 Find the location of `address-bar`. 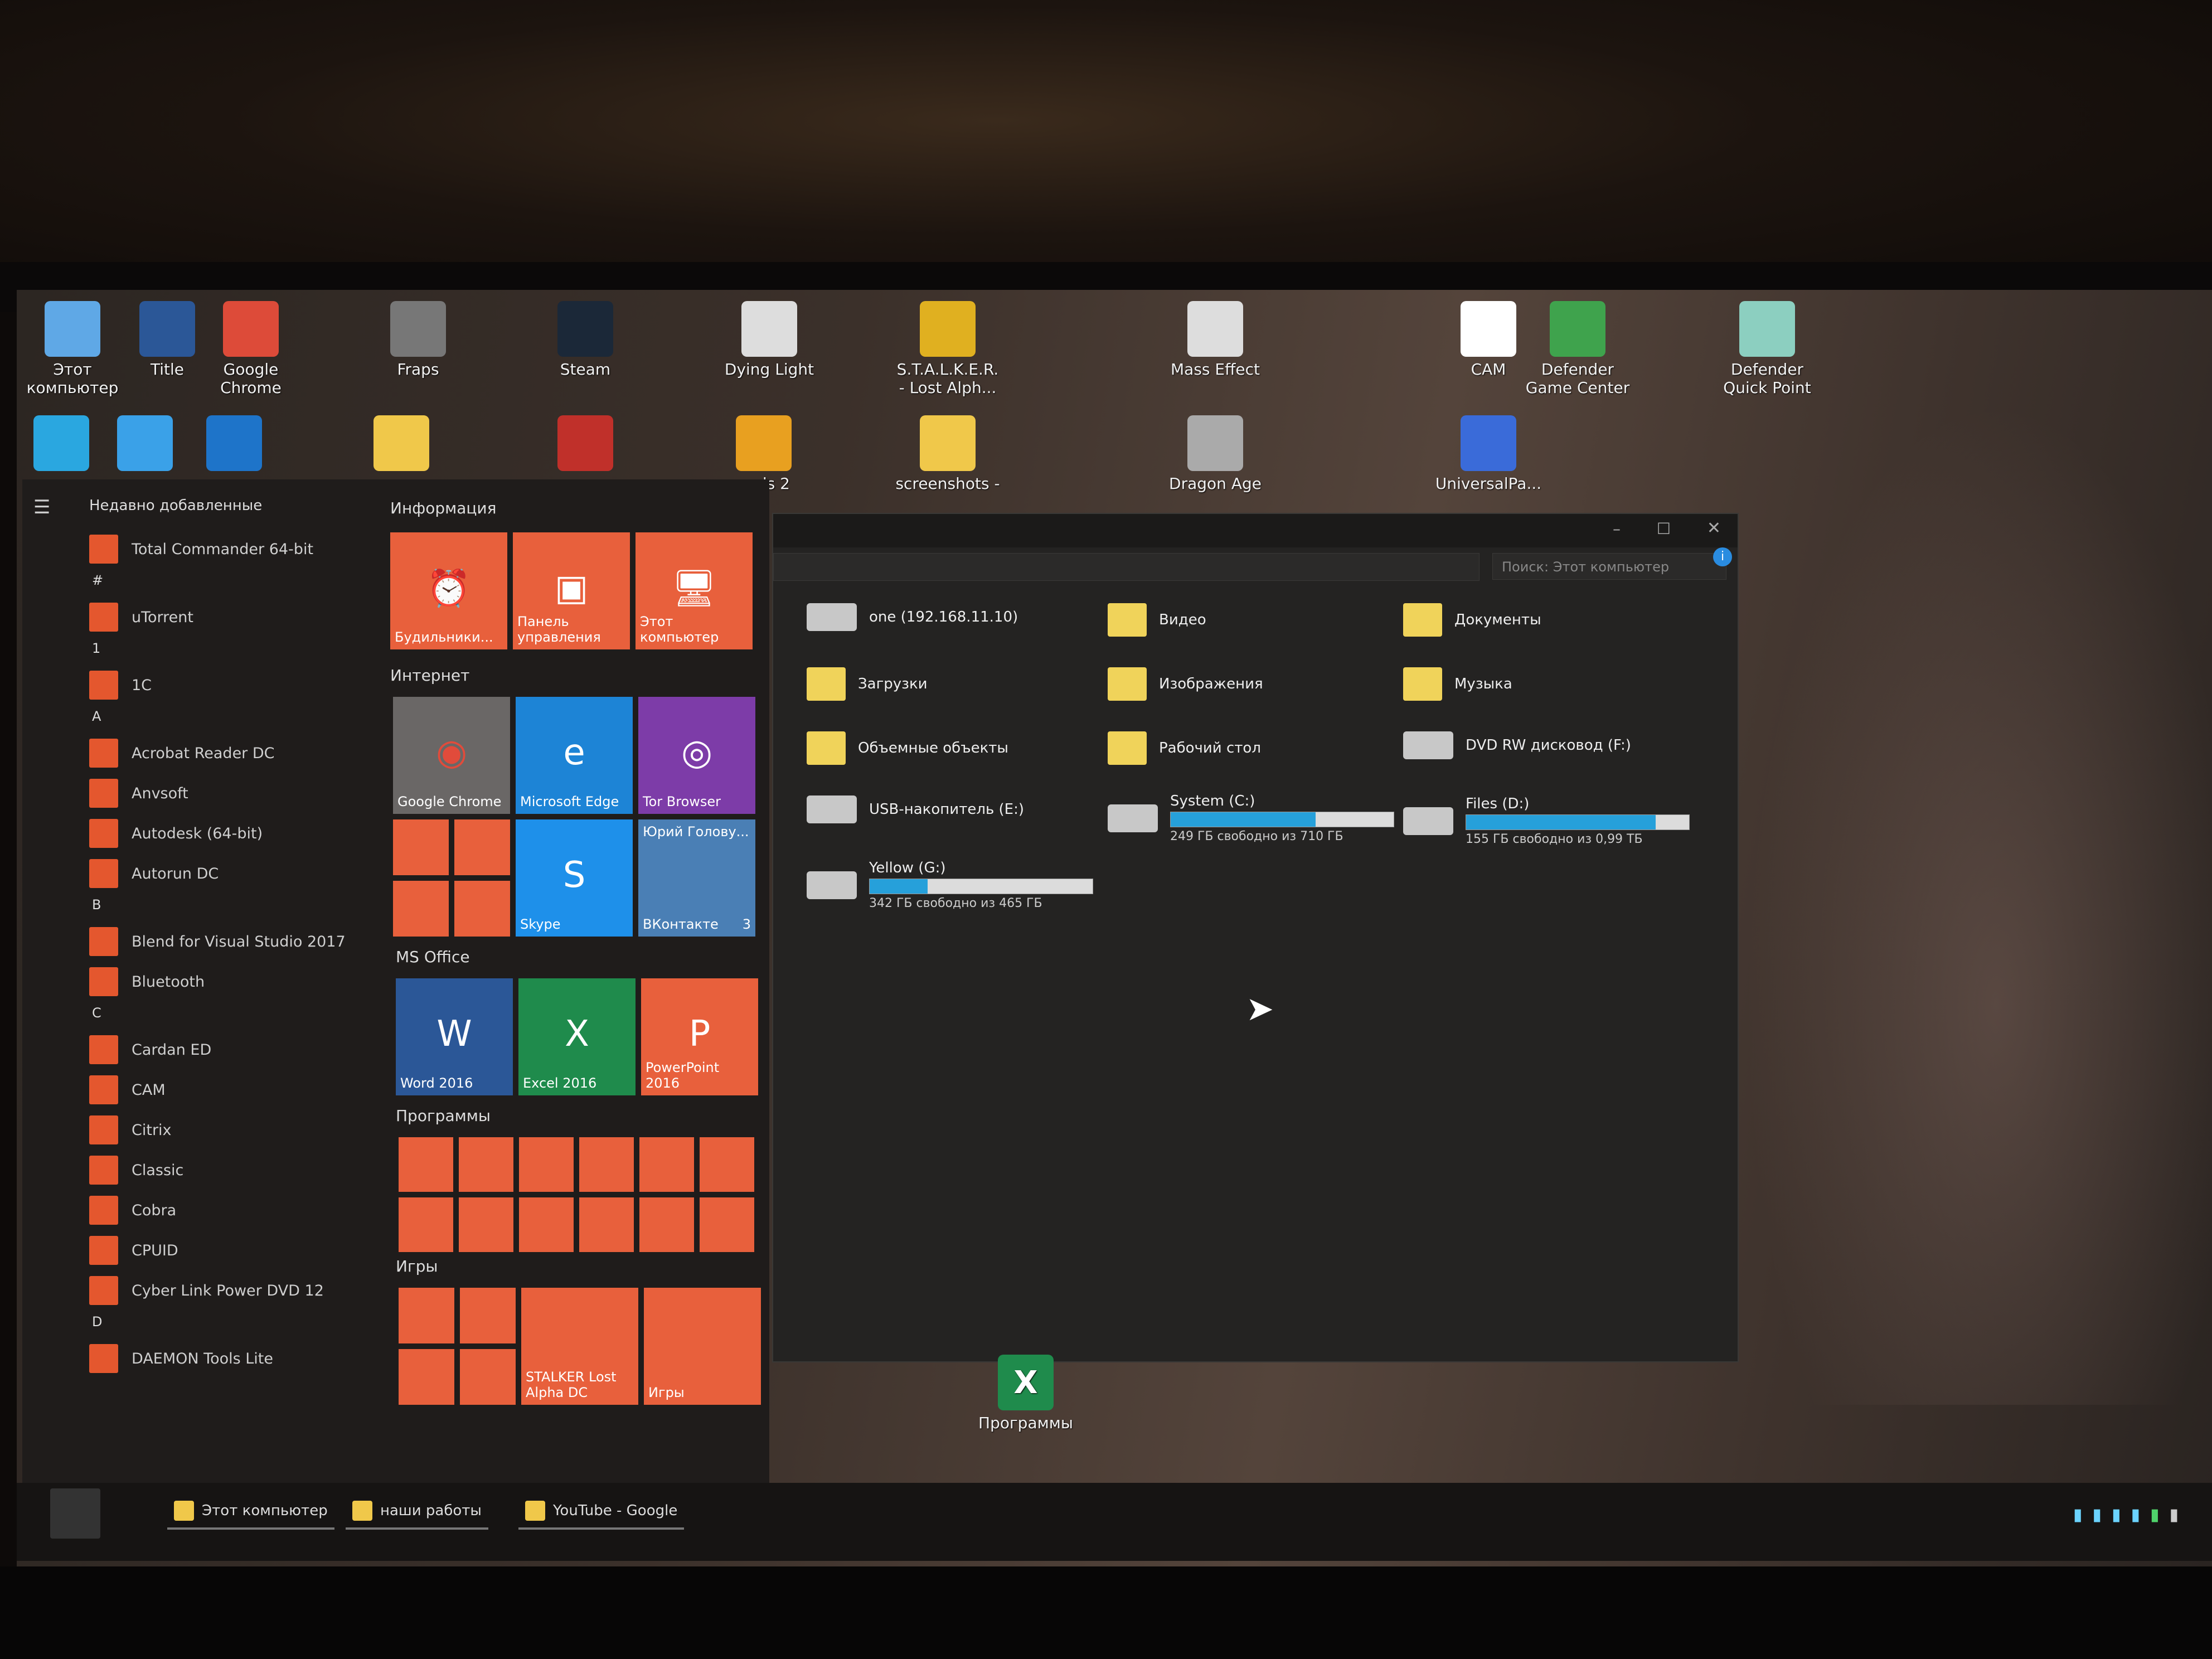

address-bar is located at coordinates (1126, 567).